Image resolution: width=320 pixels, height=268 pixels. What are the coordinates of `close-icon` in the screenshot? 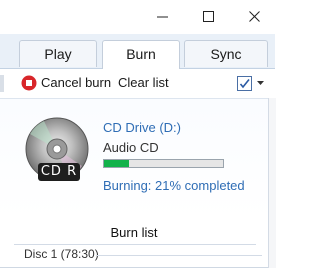 It's located at (254, 16).